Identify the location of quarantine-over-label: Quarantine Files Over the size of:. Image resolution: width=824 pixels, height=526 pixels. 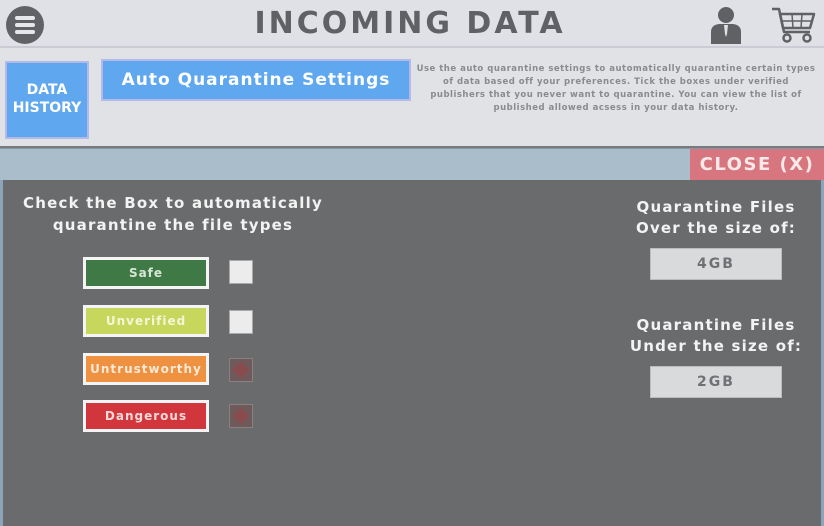
(716, 217).